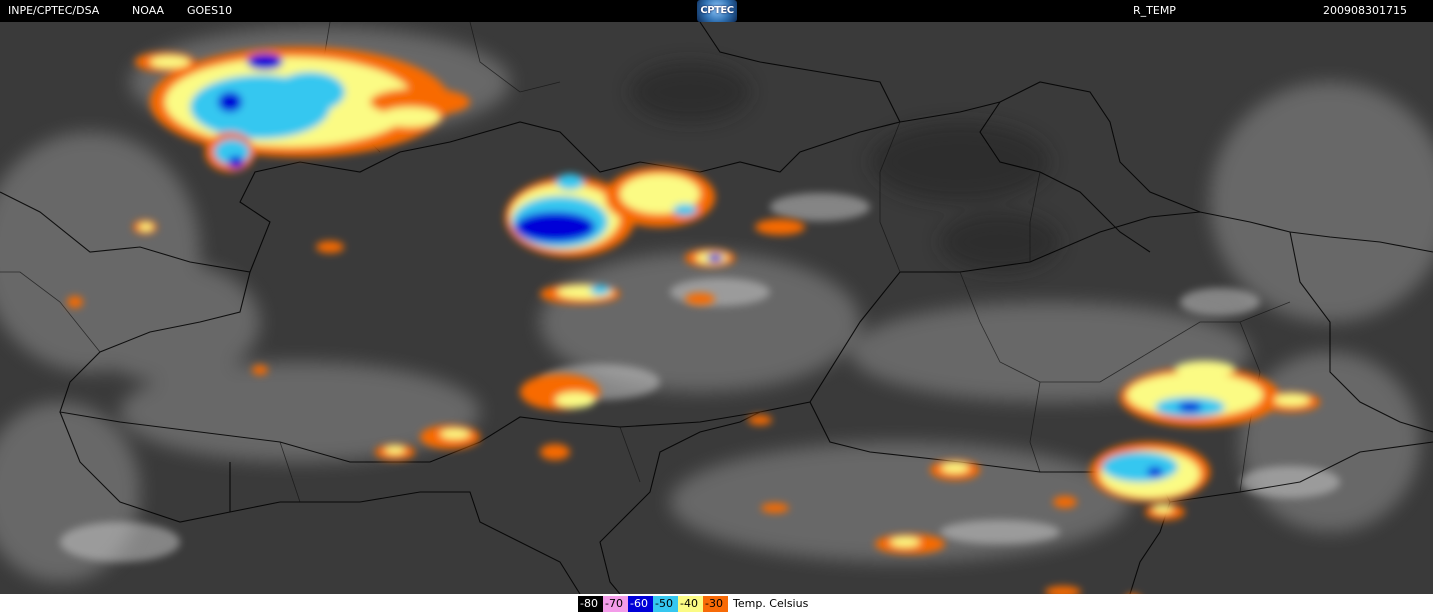 The image size is (1433, 614). Describe the element at coordinates (590, 604) in the screenshot. I see `legend-swatch-minus80: -80` at that location.